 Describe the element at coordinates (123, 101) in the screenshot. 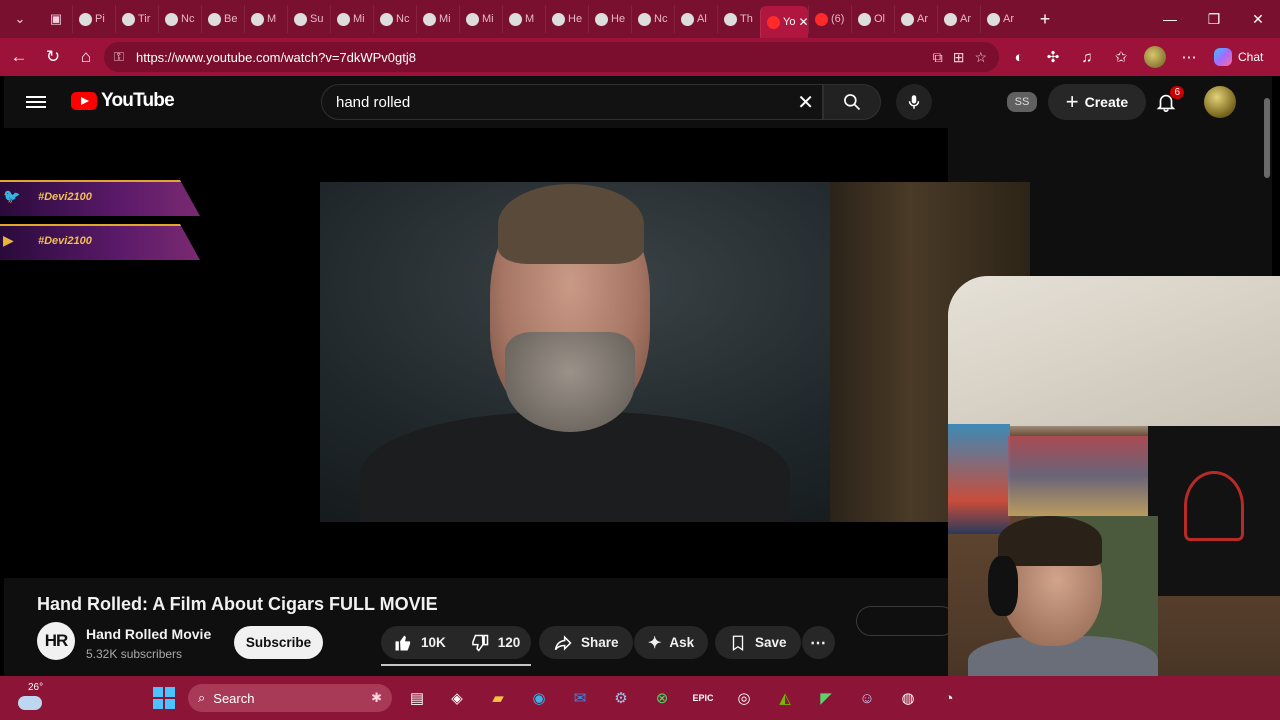

I see `youtube-logo: YouTube` at that location.